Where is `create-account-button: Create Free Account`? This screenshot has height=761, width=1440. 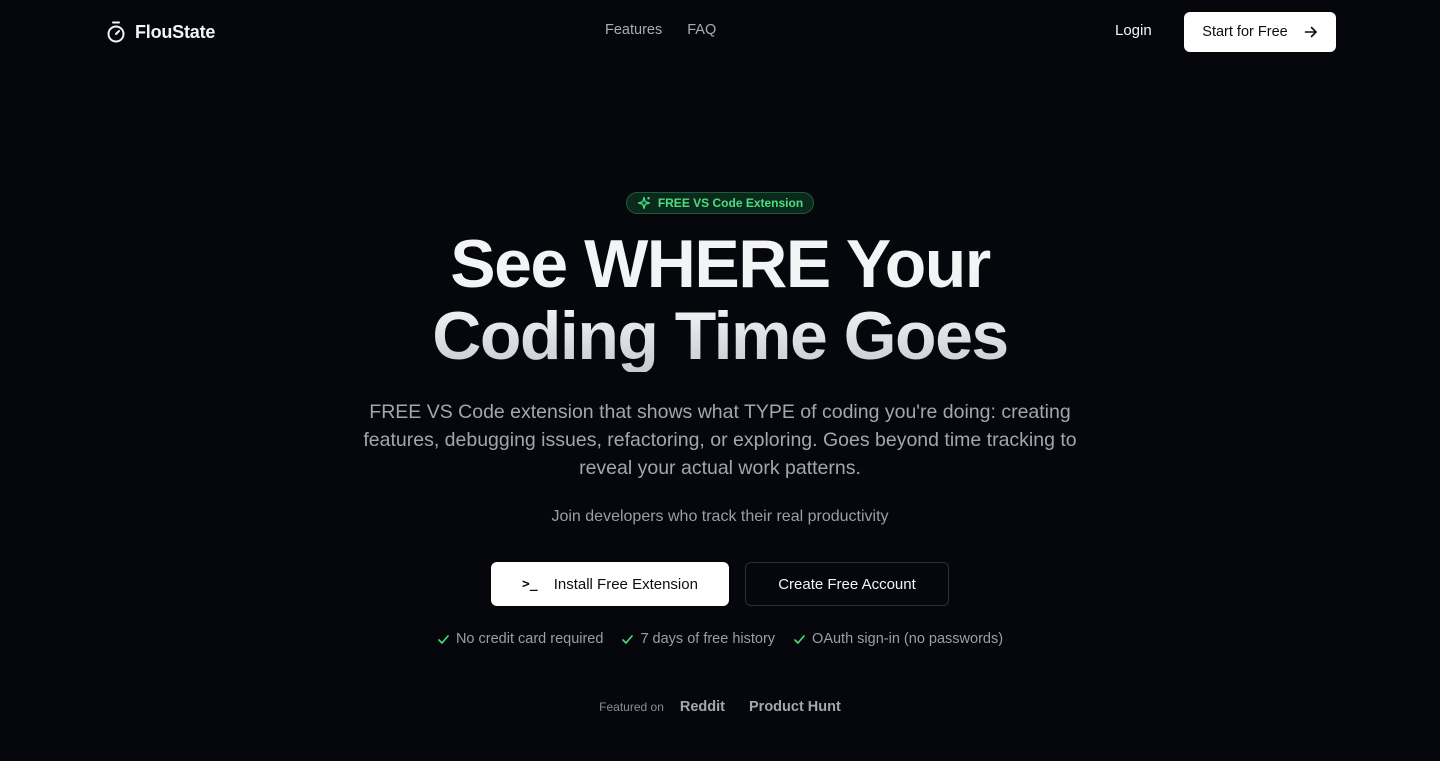 create-account-button: Create Free Account is located at coordinates (847, 584).